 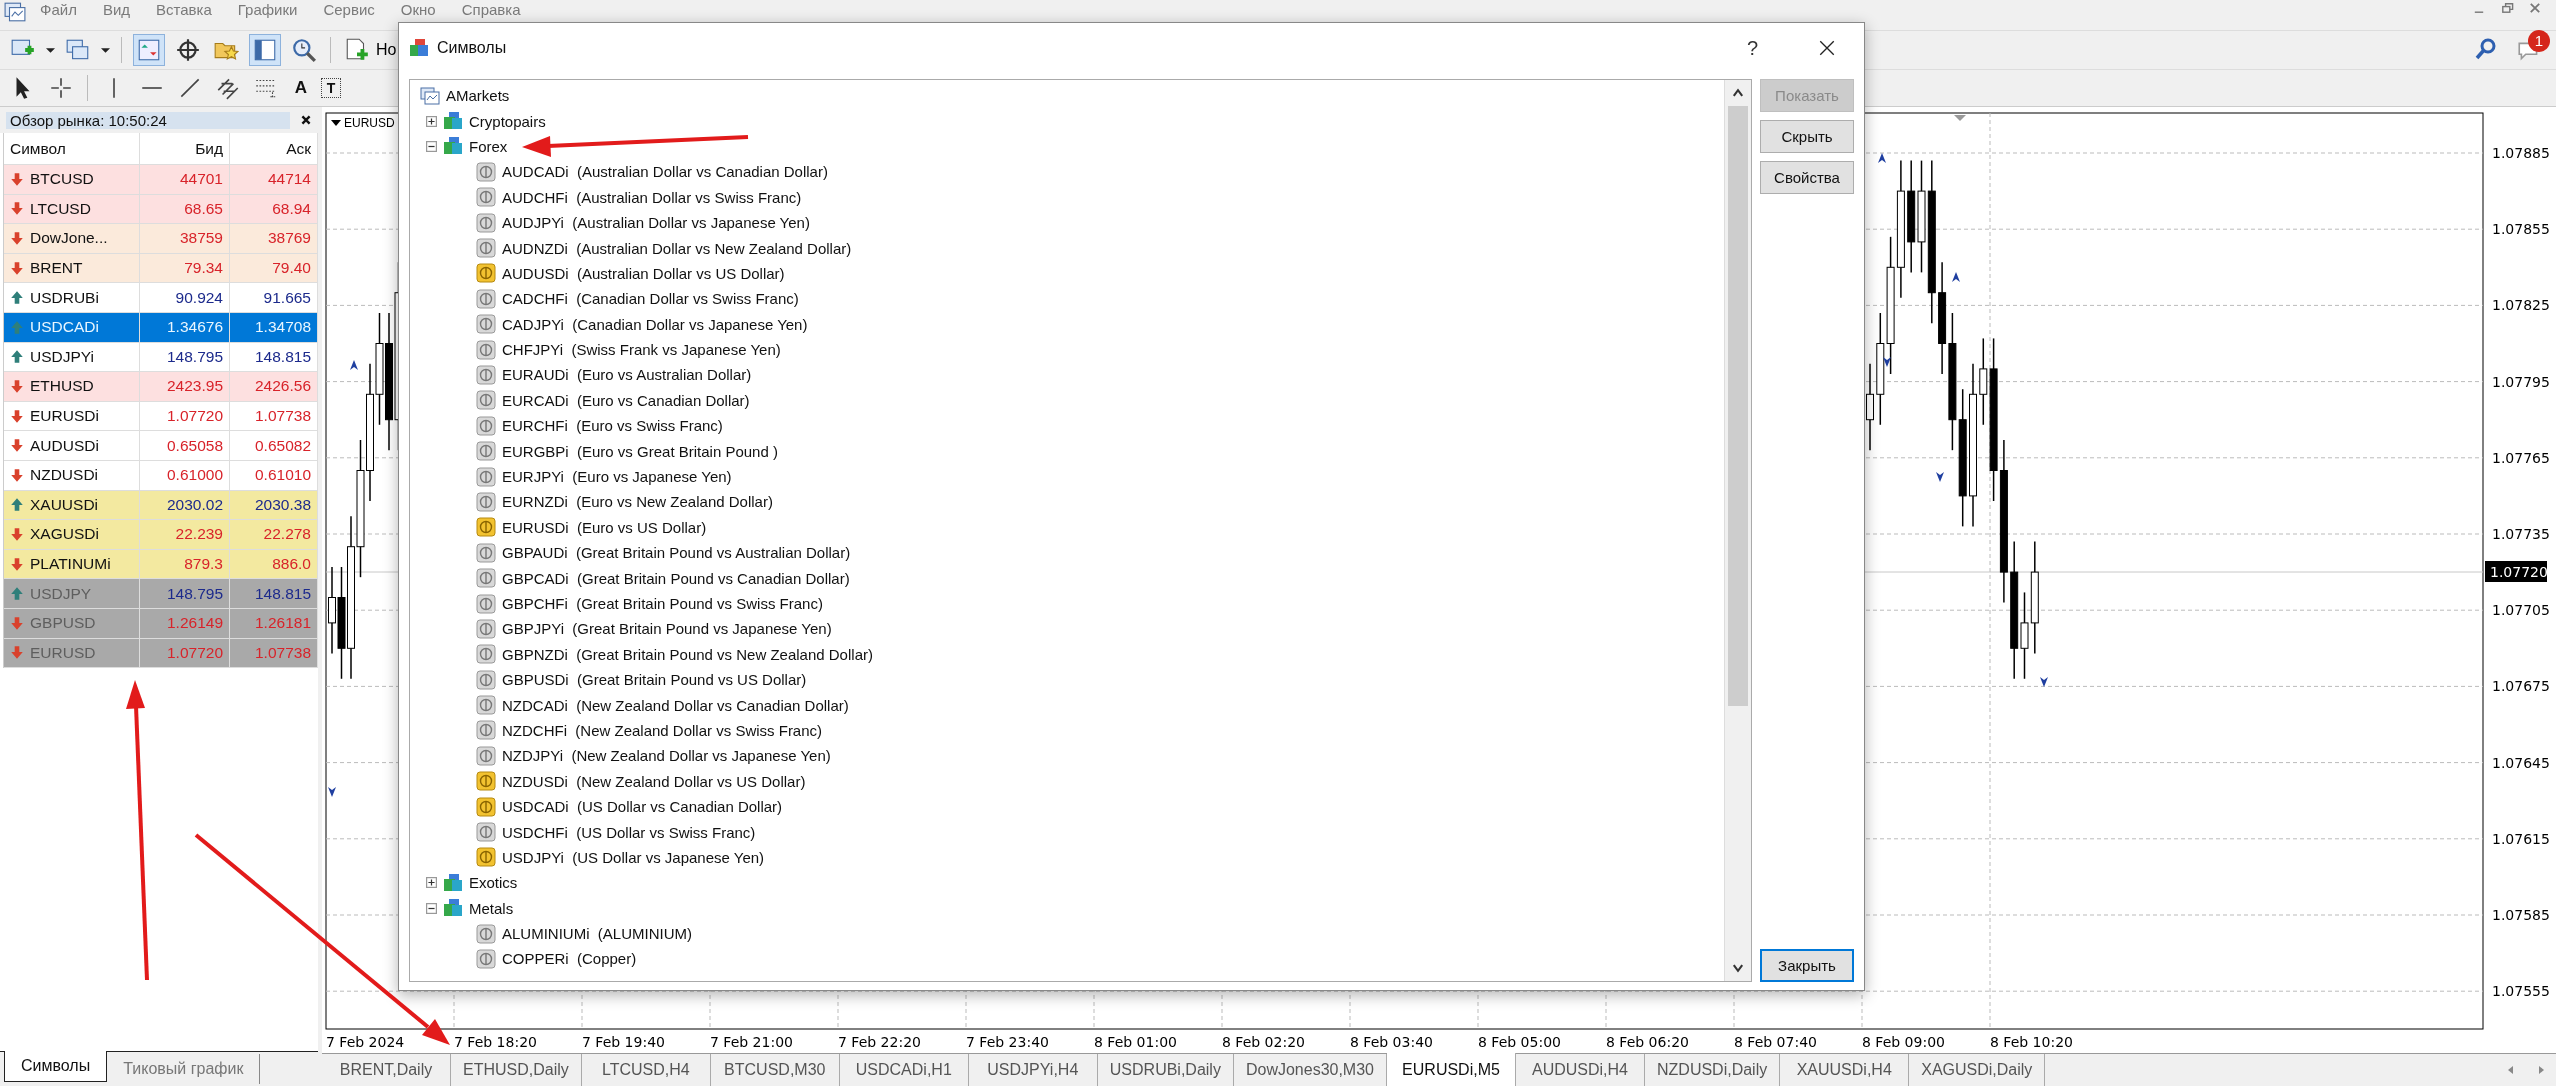 I want to click on tree-item: AUDUSDi (Australian Dollar vs US Dollar), so click(x=643, y=273).